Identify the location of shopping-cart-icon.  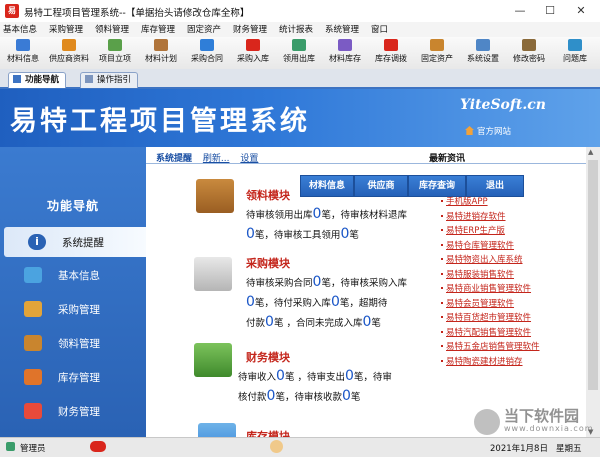
(213, 274).